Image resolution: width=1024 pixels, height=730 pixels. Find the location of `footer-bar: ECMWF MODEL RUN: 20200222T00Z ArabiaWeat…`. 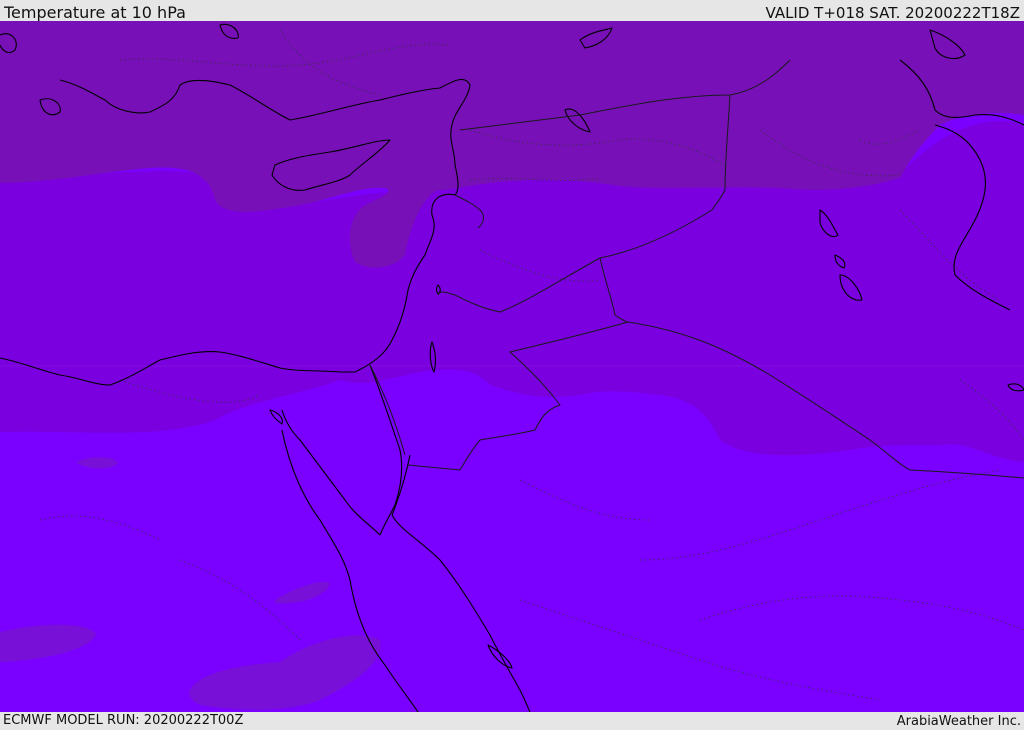

footer-bar: ECMWF MODEL RUN: 20200222T00Z ArabiaWeat… is located at coordinates (512, 720).